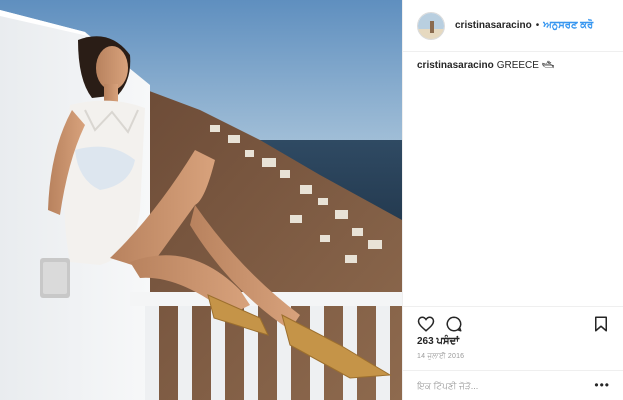 Image resolution: width=623 pixels, height=400 pixels. What do you see at coordinates (492, 386) in the screenshot?
I see `comment-input` at bounding box center [492, 386].